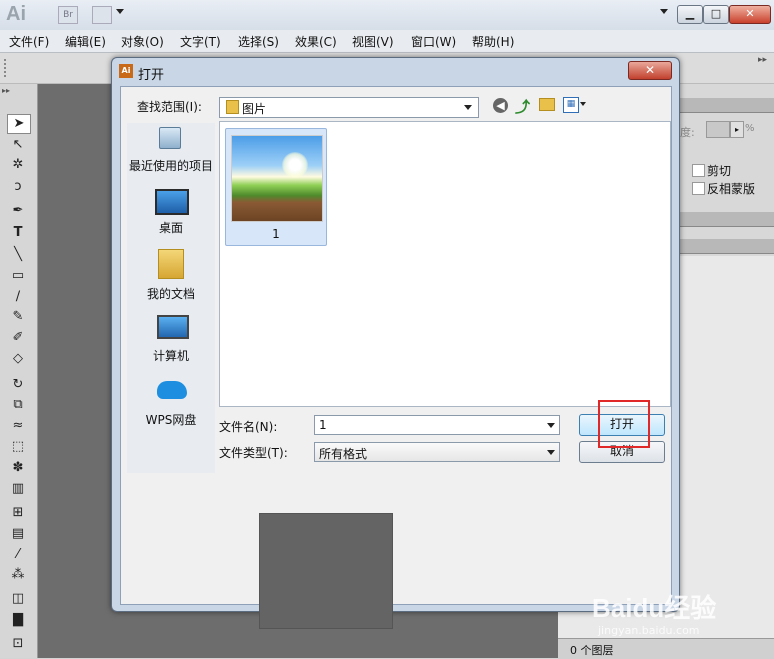 The height and width of the screenshot is (659, 774). I want to click on up-folder-icon: ⤴, so click(522, 106).